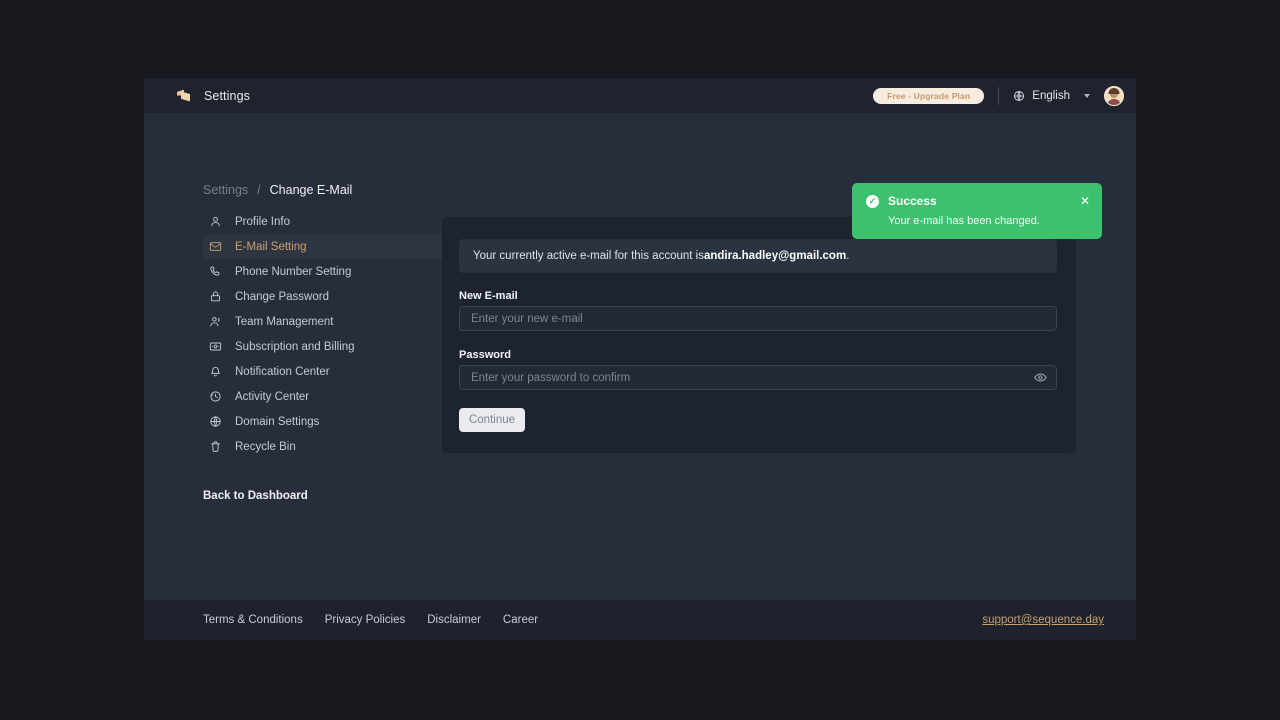 The width and height of the screenshot is (1280, 720). I want to click on toast-message: Your e-mail has been changed., so click(964, 221).